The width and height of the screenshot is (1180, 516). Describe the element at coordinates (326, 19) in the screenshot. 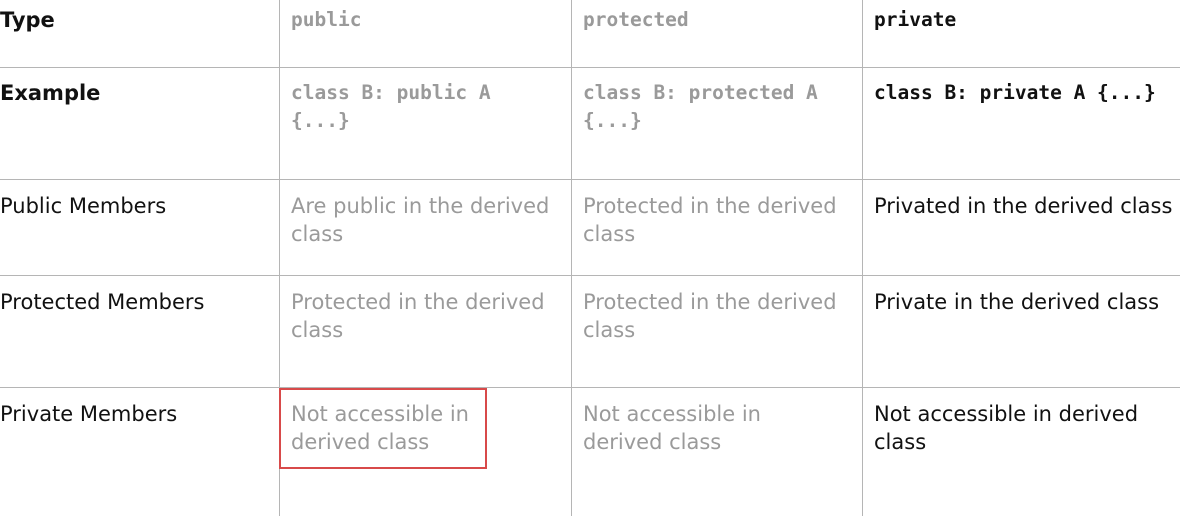

I see `header-public: public` at that location.